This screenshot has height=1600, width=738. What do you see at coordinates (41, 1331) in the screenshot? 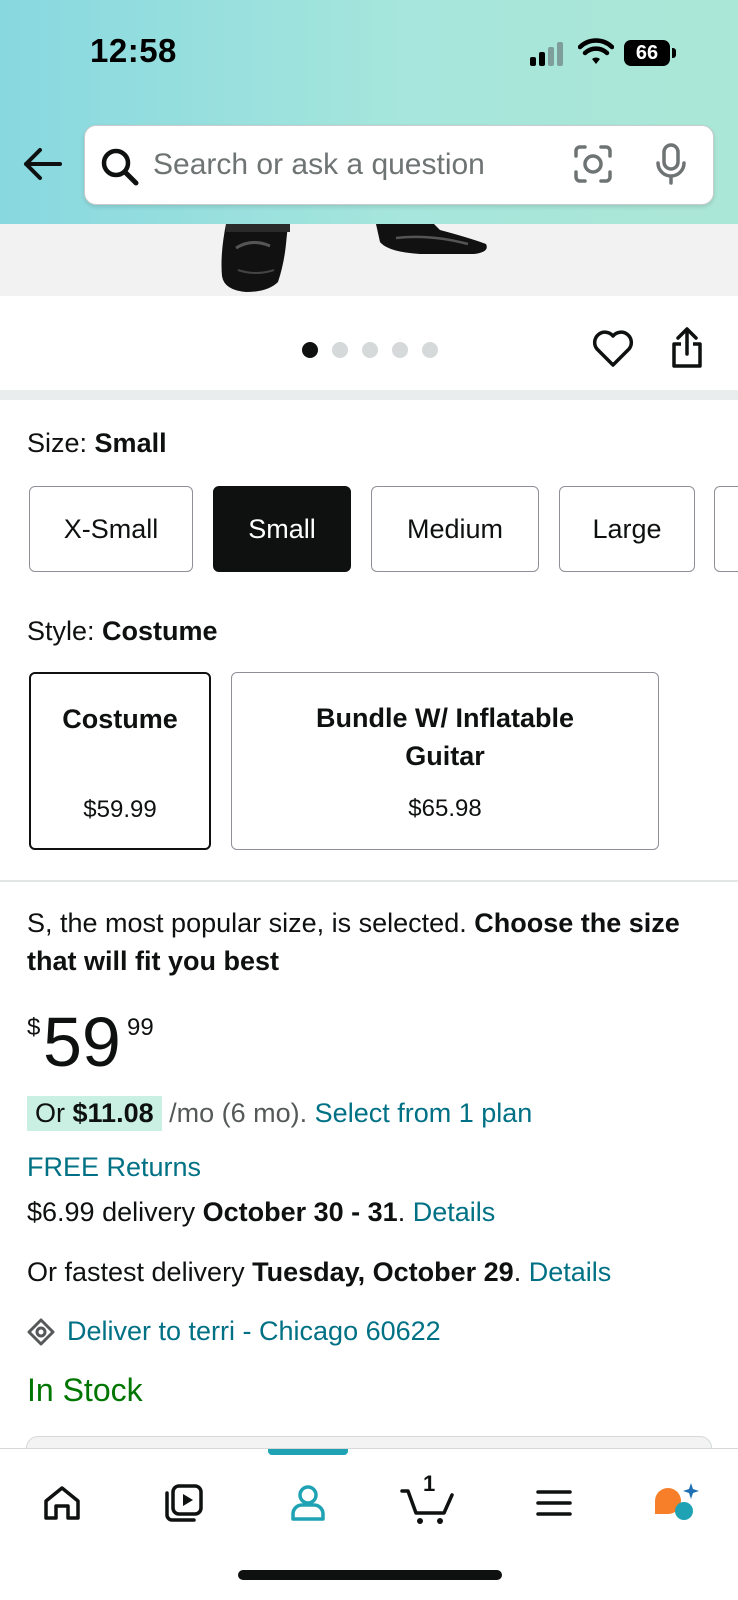
I see `location-pin-icon` at bounding box center [41, 1331].